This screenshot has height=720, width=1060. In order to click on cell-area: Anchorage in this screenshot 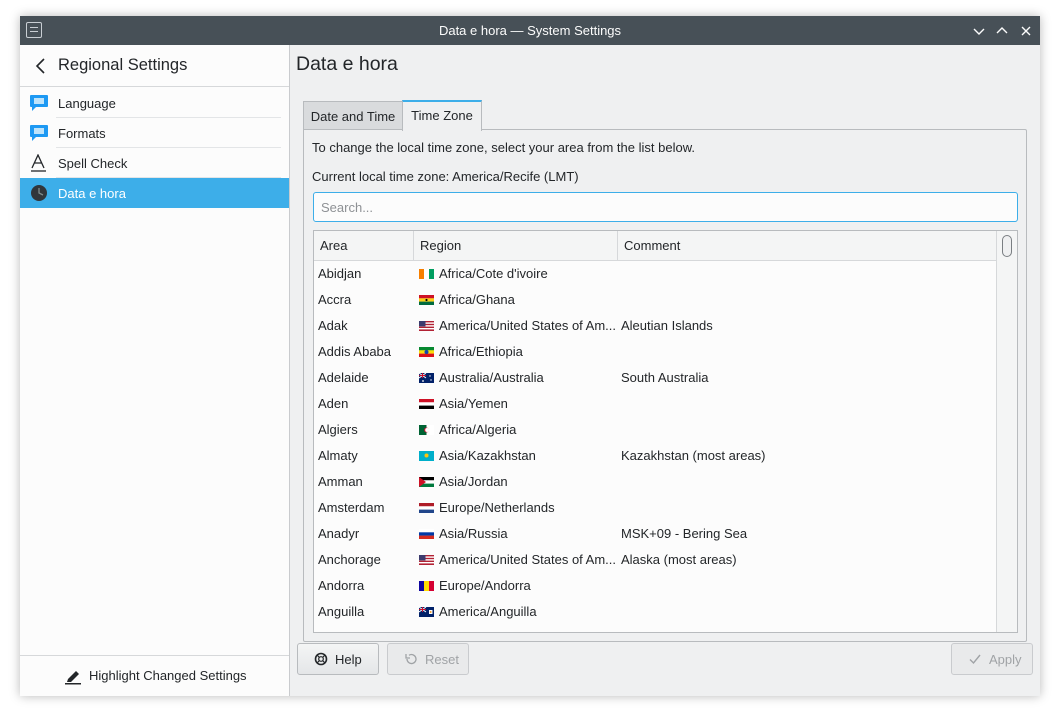, I will do `click(349, 559)`.